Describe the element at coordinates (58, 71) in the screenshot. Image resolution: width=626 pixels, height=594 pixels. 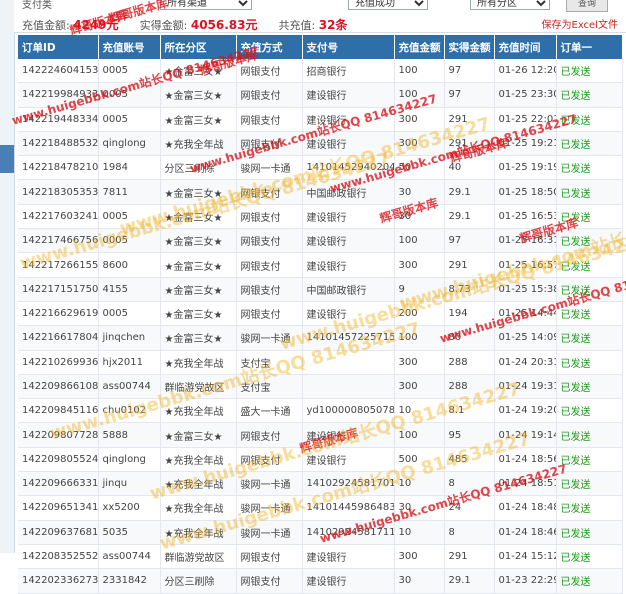
I see `cell-order-id: 1422246041539` at that location.